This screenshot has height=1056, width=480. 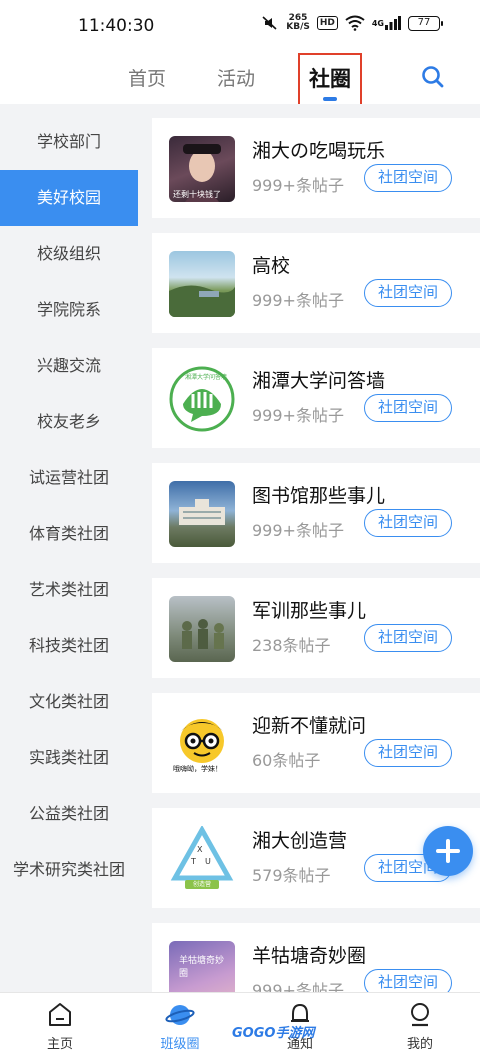 What do you see at coordinates (69, 478) in the screenshot?
I see `sidebar-item-trial-clubs: 试运营社团` at bounding box center [69, 478].